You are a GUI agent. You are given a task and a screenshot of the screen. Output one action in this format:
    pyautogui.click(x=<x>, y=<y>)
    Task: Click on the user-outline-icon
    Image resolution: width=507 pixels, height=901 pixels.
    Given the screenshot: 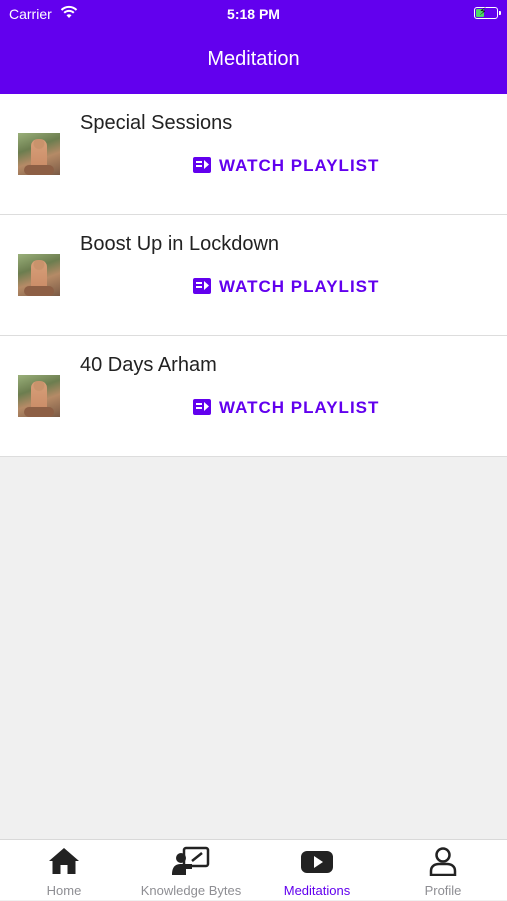 What is the action you would take?
    pyautogui.click(x=443, y=861)
    